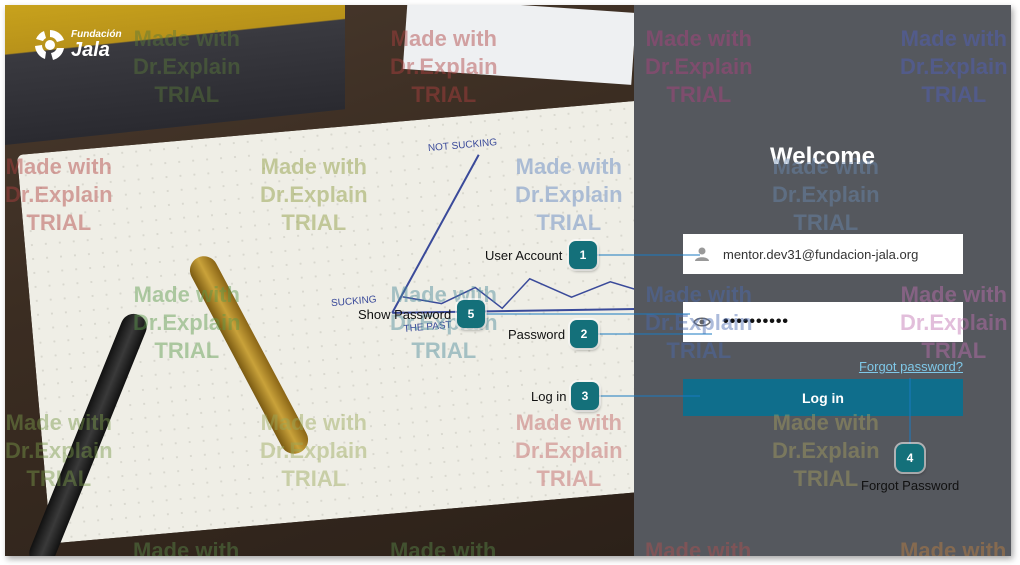  What do you see at coordinates (427, 327) in the screenshot?
I see `sketch-label-bottom: THE PAST` at bounding box center [427, 327].